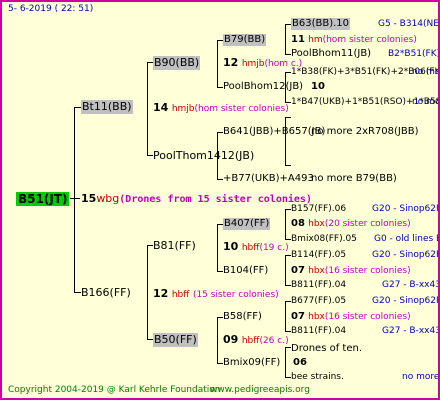  Describe the element at coordinates (354, 178) in the screenshot. I see `b77-extra: no more B79(BB)` at that location.